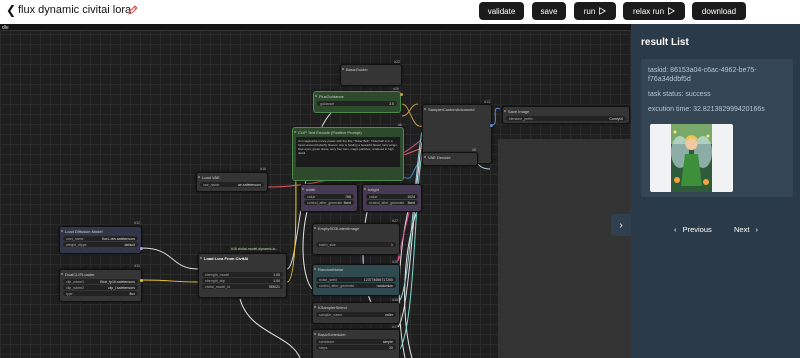 The width and height of the screenshot is (800, 358). I want to click on node-id: #25, so click(395, 262).